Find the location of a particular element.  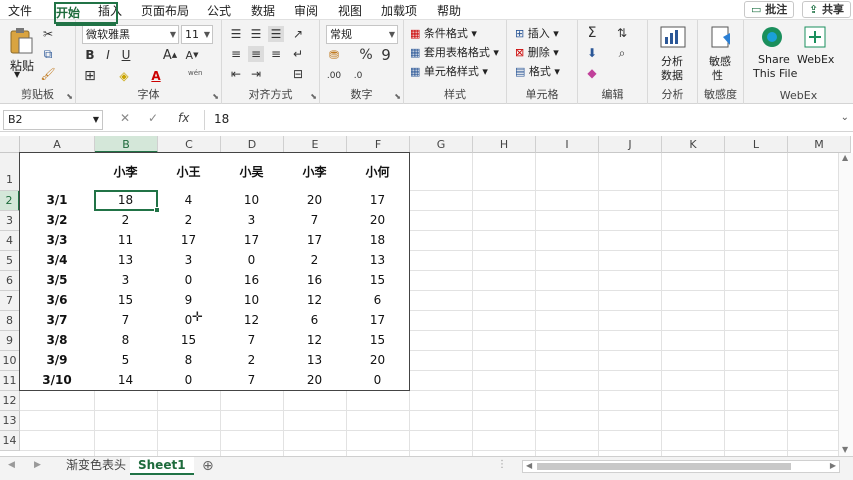

table-header-cell: 小王 is located at coordinates (189, 171).